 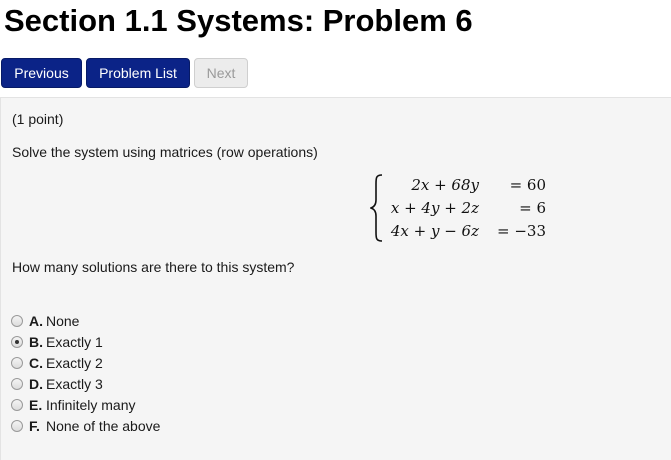 I want to click on option-label: Exactly 3, so click(x=74, y=384).